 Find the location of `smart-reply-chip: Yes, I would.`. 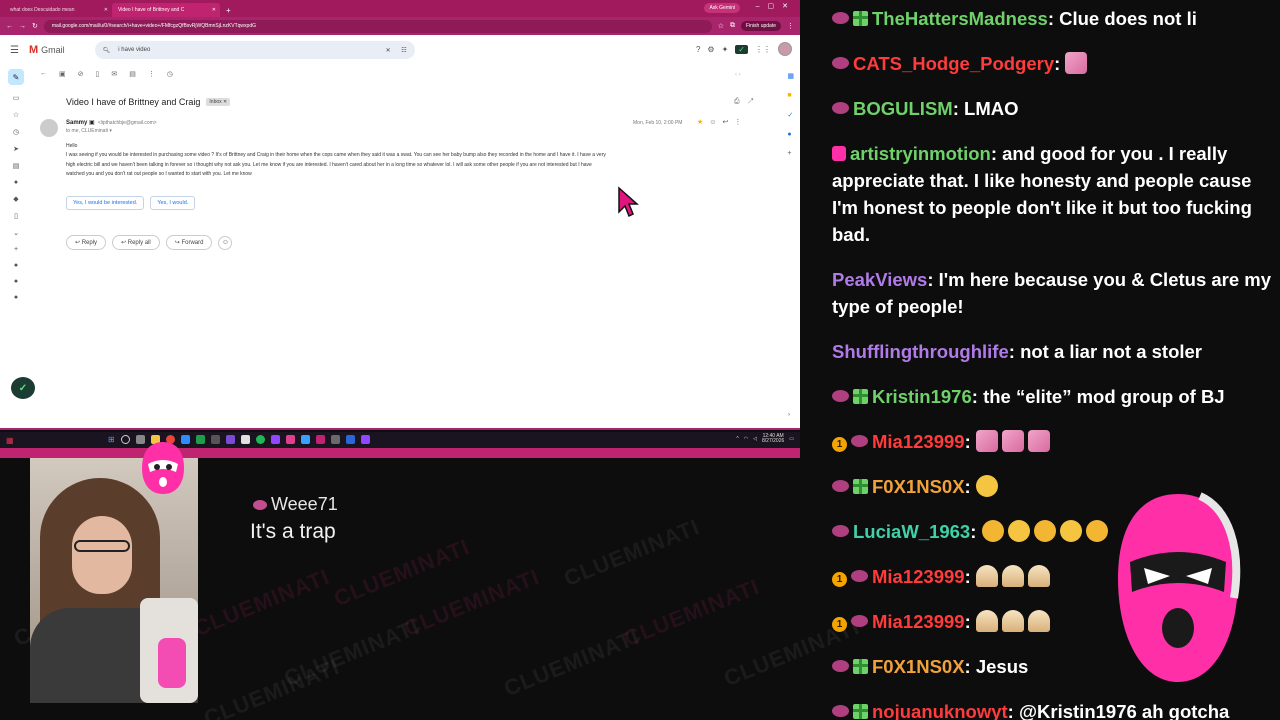

smart-reply-chip: Yes, I would. is located at coordinates (173, 203).